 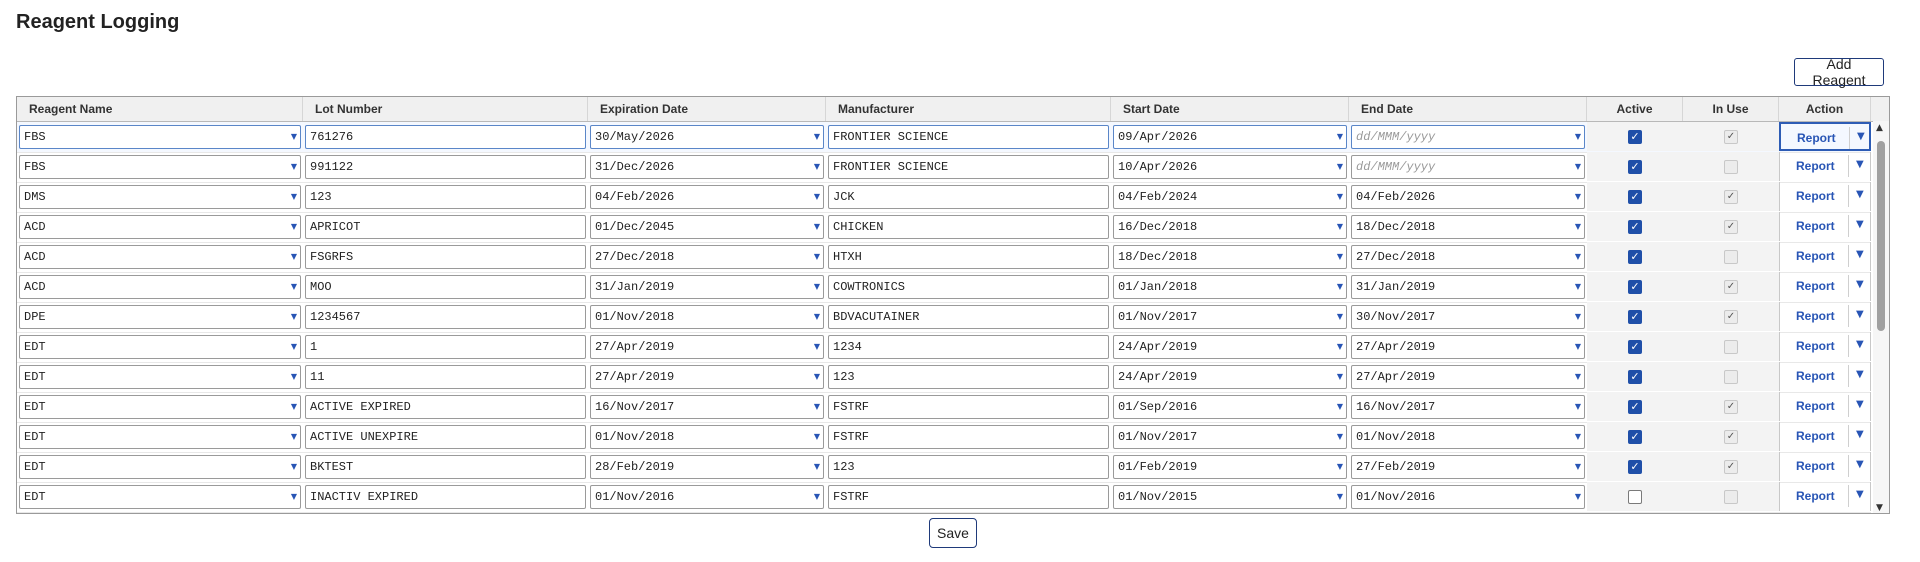 I want to click on end-date-picker: 27/Apr/2019 ▼, so click(x=1468, y=347).